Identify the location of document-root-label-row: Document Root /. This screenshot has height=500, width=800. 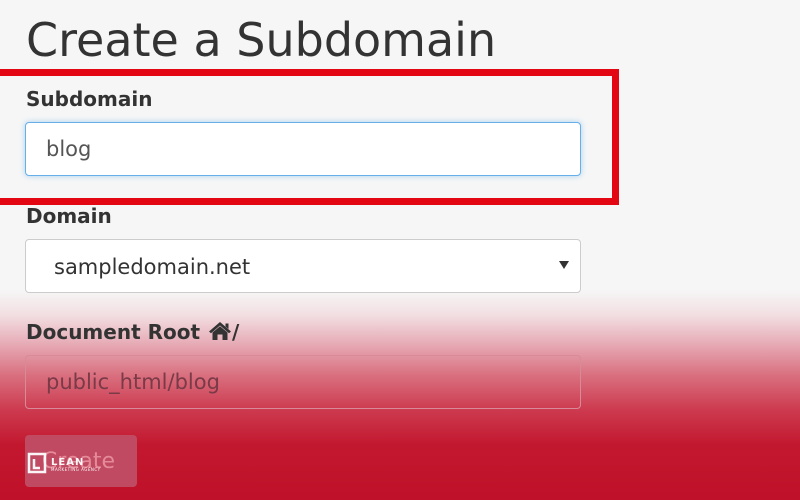
(132, 333).